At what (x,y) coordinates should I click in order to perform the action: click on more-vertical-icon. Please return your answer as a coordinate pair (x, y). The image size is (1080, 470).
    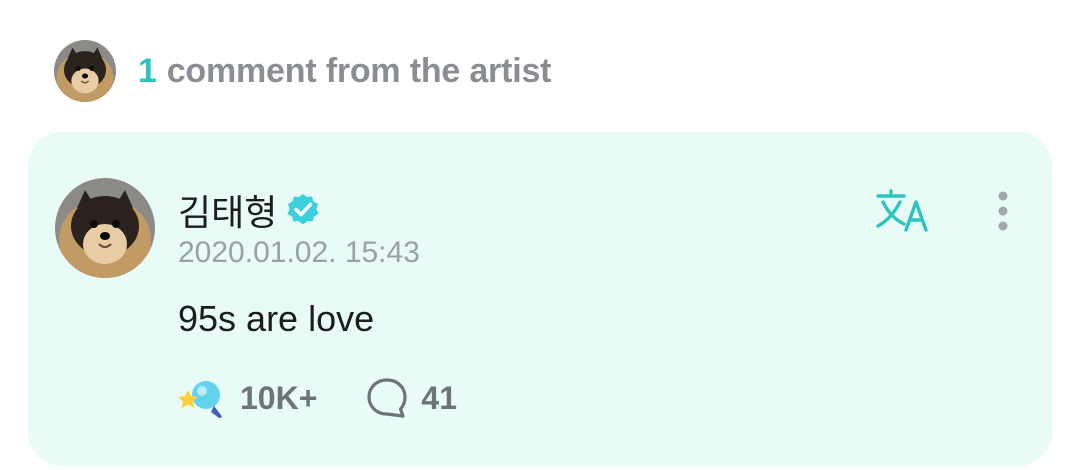
    Looking at the image, I should click on (1003, 211).